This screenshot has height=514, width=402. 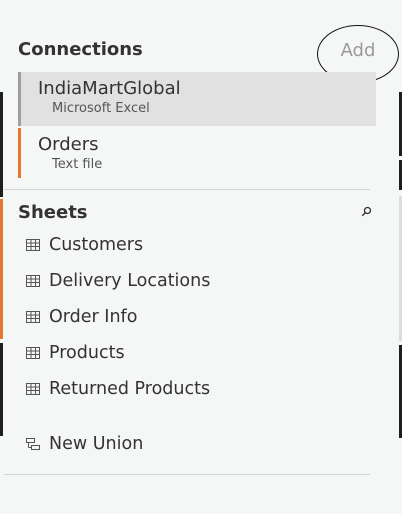 What do you see at coordinates (68, 144) in the screenshot?
I see `connection-name: Orders` at bounding box center [68, 144].